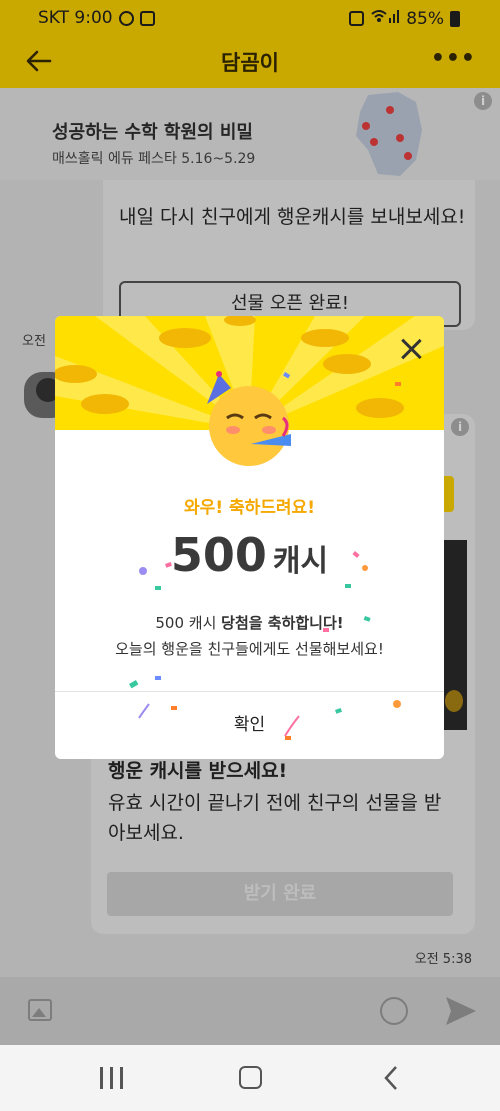  Describe the element at coordinates (249, 725) in the screenshot. I see `confirm-button: 확인` at that location.